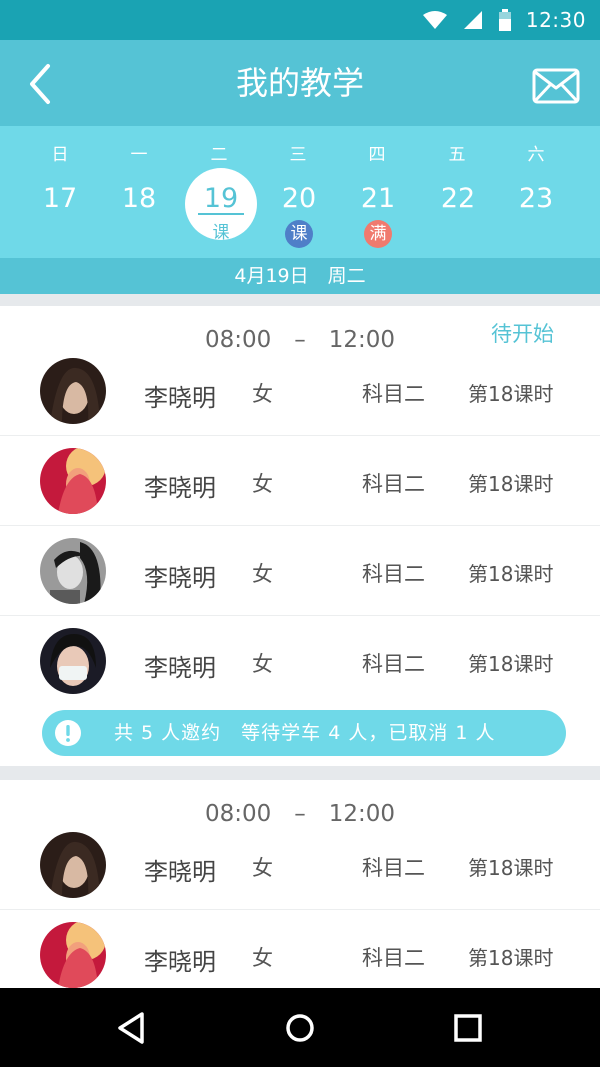 The image size is (600, 1067). What do you see at coordinates (139, 155) in the screenshot?
I see `weekday-label: 一` at bounding box center [139, 155].